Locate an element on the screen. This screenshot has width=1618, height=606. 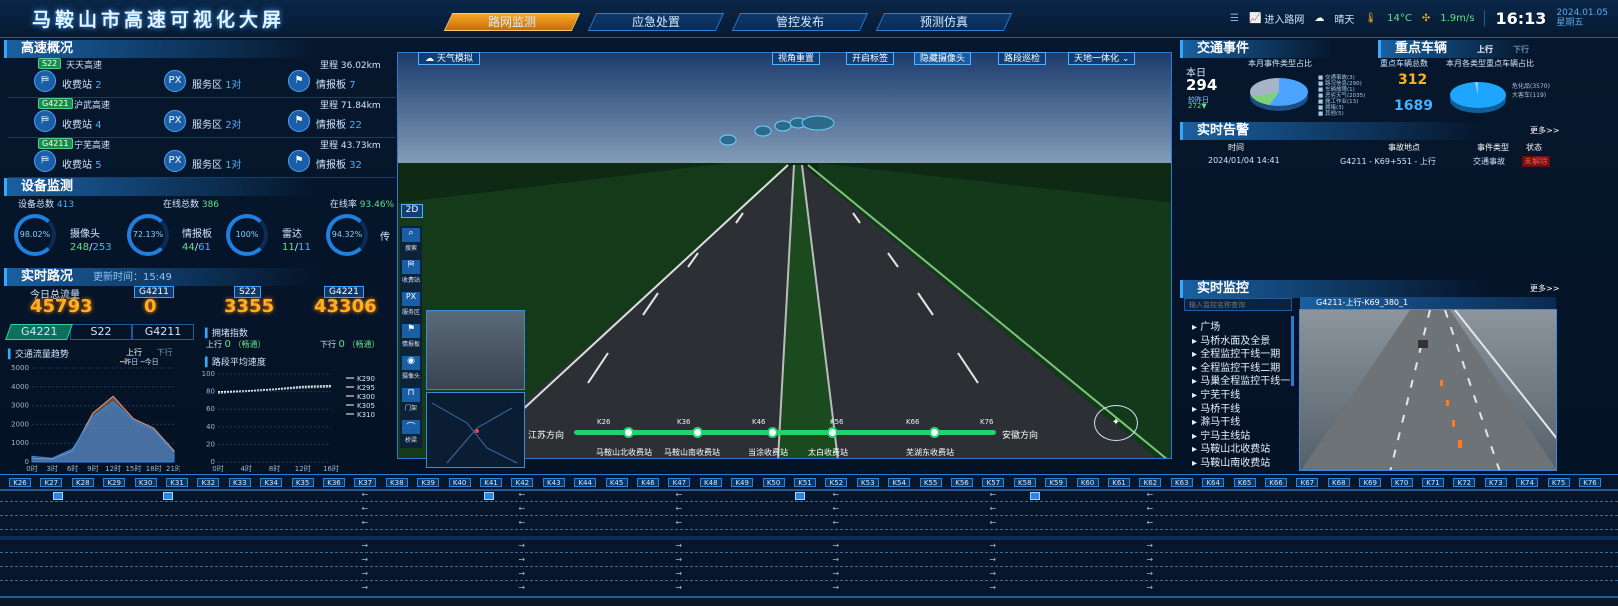
list-scrollbar is located at coordinates (1292, 351).